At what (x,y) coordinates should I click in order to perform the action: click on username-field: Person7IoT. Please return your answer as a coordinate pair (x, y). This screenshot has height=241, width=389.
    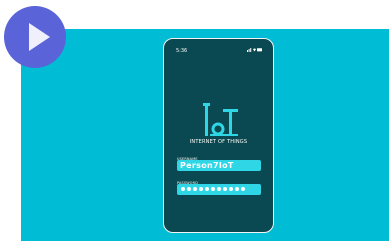
    Looking at the image, I should click on (219, 165).